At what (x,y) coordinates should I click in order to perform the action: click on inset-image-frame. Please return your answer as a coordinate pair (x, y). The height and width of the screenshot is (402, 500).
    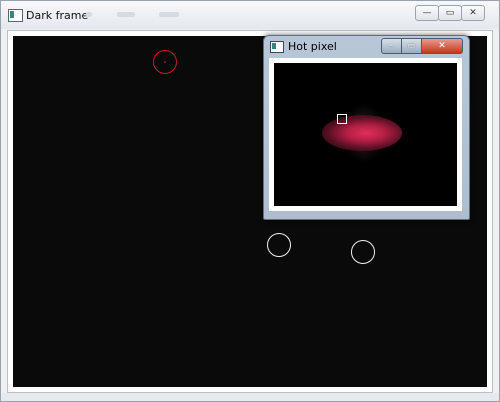
    Looking at the image, I should click on (365, 134).